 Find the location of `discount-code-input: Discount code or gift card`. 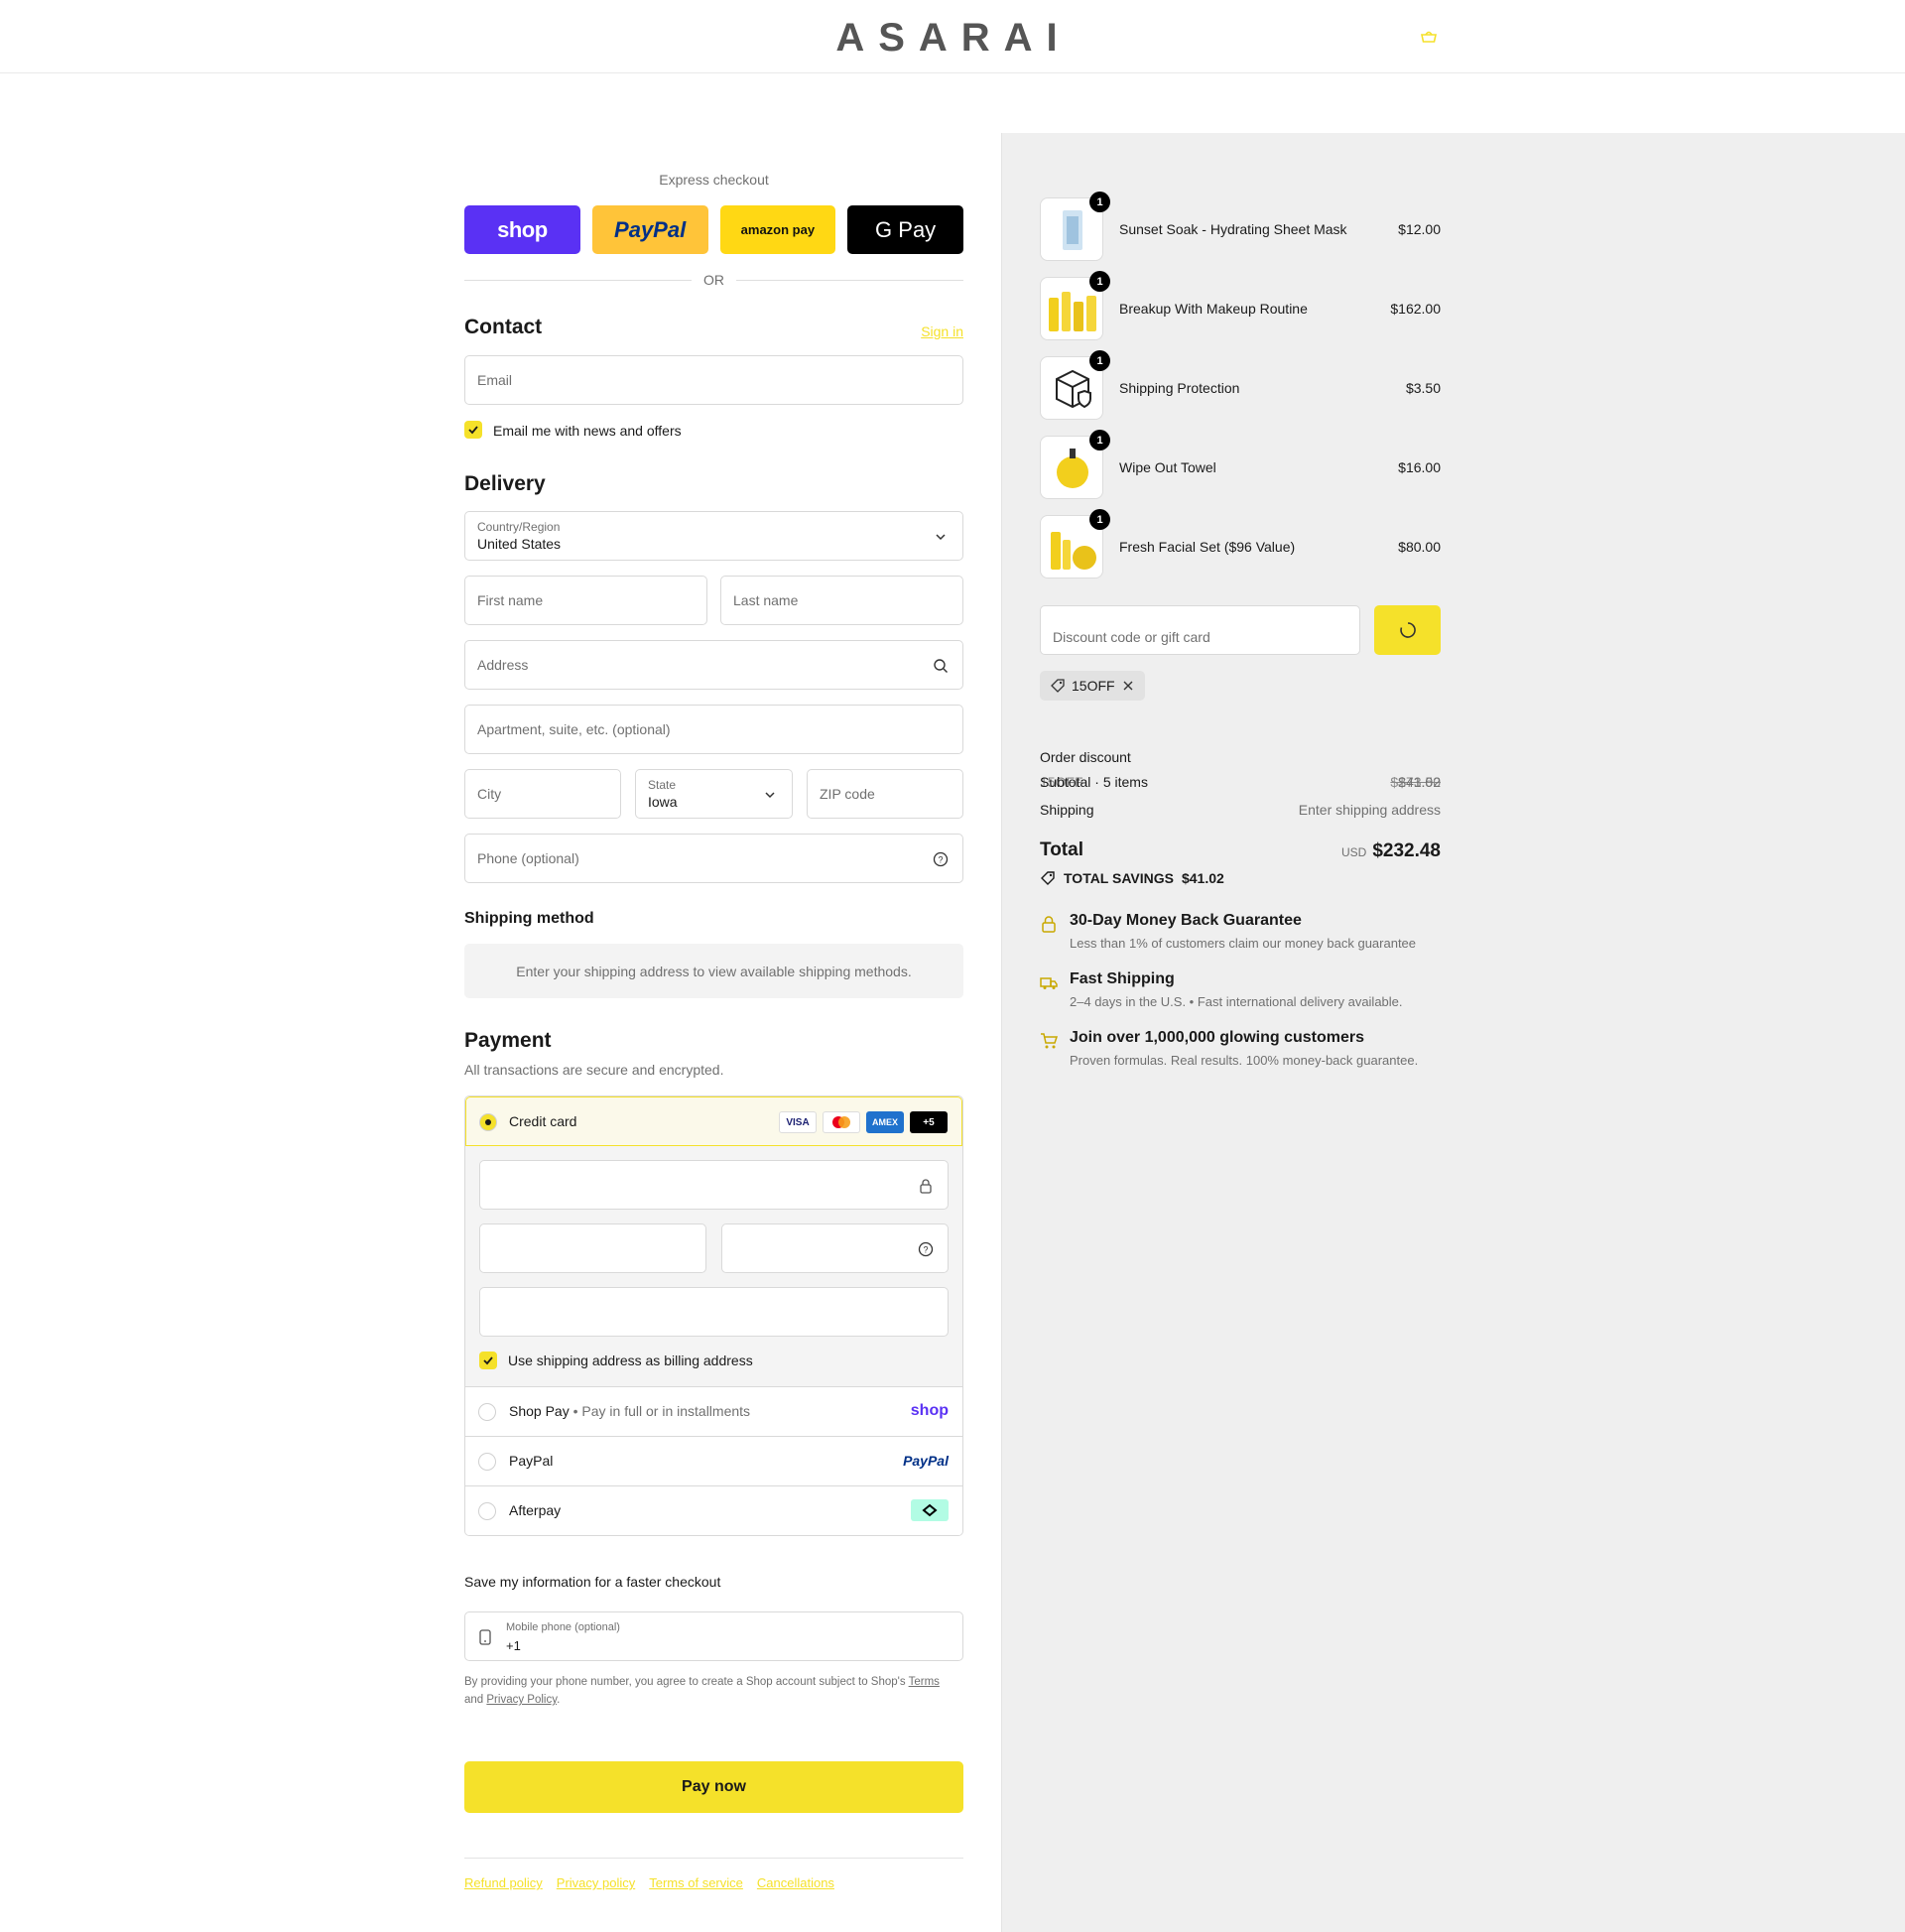

discount-code-input: Discount code or gift card is located at coordinates (1200, 630).